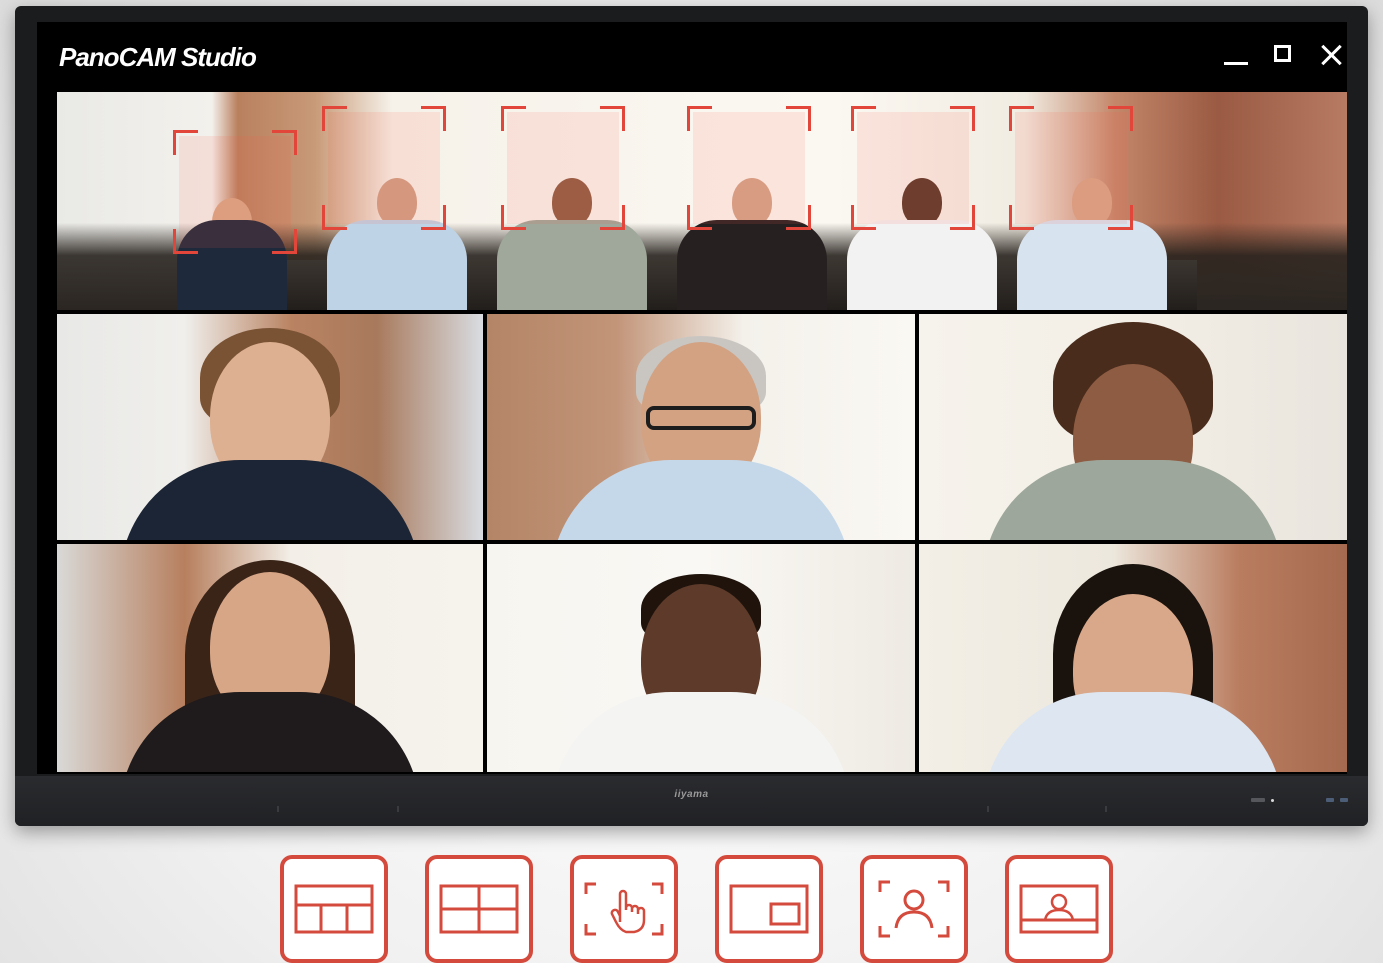 Image resolution: width=1383 pixels, height=963 pixels. I want to click on usb-port-icon, so click(1258, 800).